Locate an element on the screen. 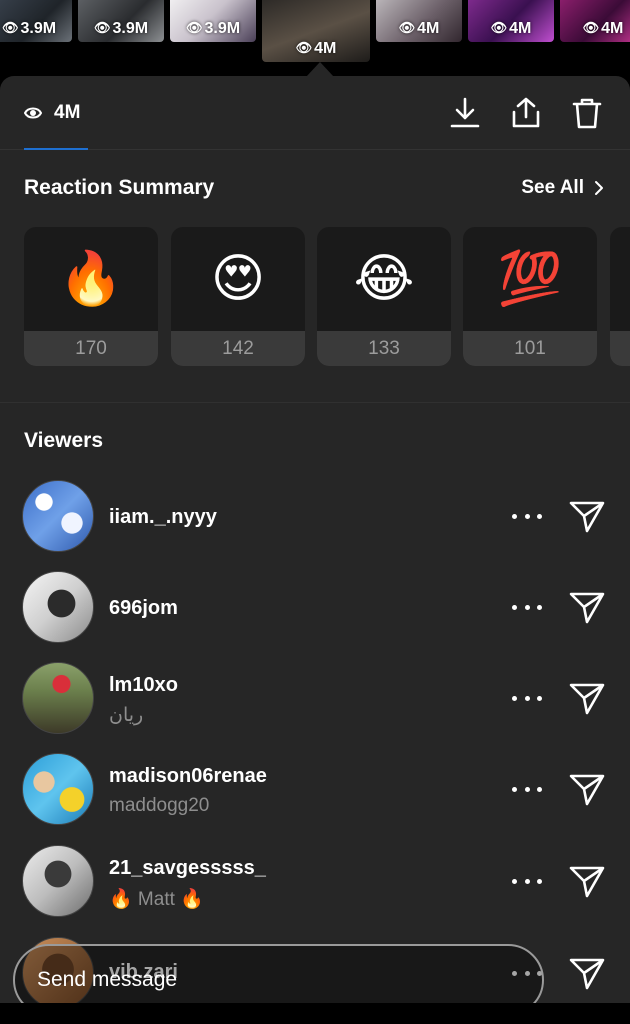 Image resolution: width=630 pixels, height=1024 pixels. send-message-placeholder: Send message is located at coordinates (107, 979).